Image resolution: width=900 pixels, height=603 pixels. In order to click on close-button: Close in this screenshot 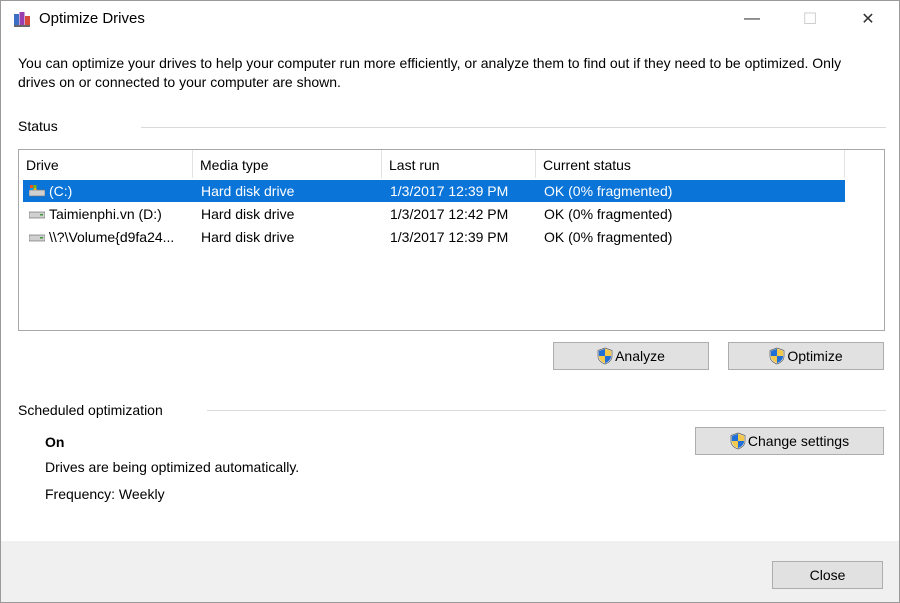, I will do `click(827, 575)`.